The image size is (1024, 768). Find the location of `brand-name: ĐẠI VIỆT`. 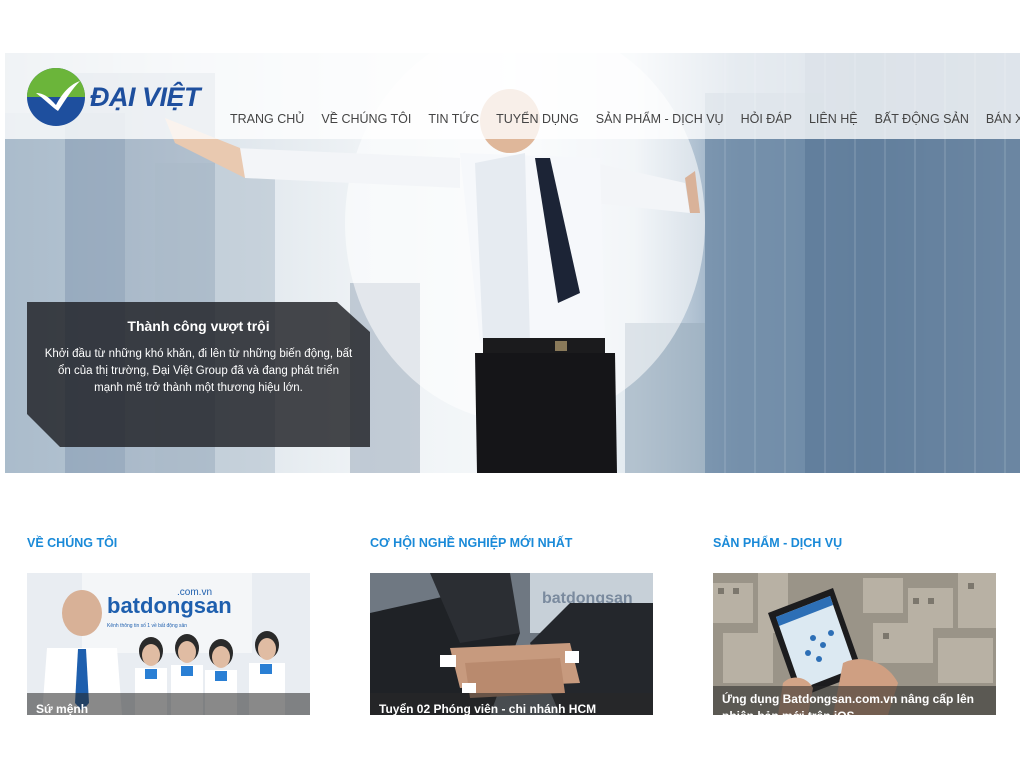

brand-name: ĐẠI VIỆT is located at coordinates (145, 96).